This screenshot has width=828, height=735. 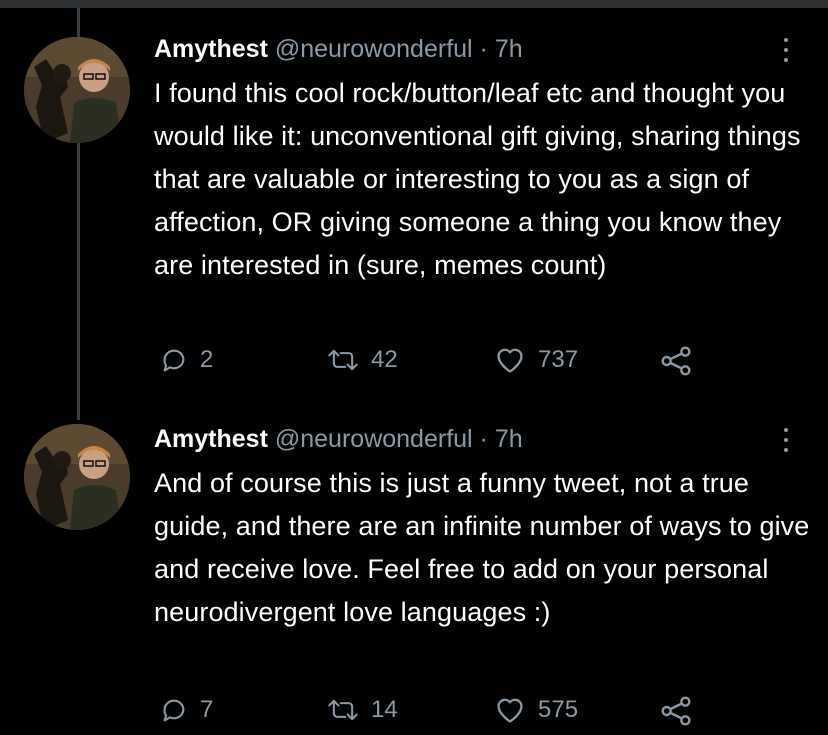 What do you see at coordinates (536, 710) in the screenshot?
I see `like-button: 575` at bounding box center [536, 710].